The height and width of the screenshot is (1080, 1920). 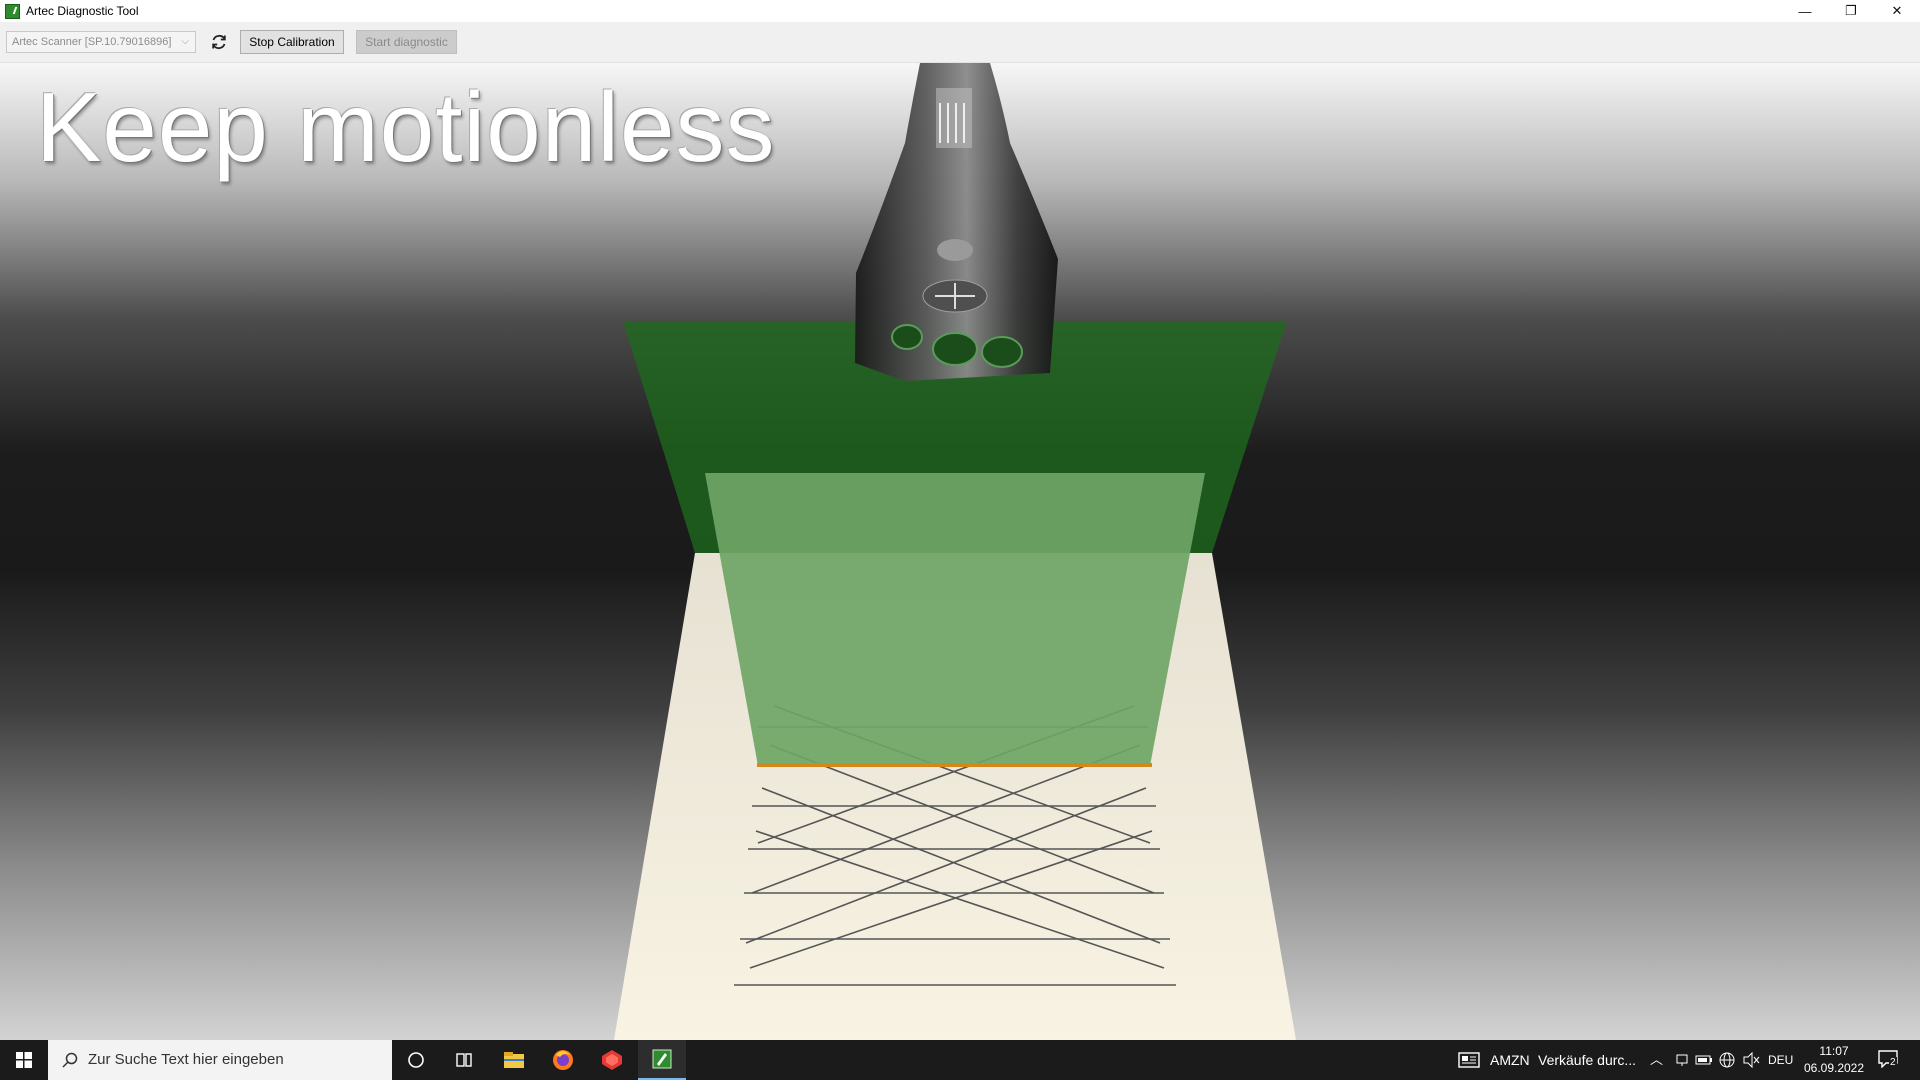 I want to click on search-placeholder: Zur Suche Text hier eingeben, so click(x=186, y=1059).